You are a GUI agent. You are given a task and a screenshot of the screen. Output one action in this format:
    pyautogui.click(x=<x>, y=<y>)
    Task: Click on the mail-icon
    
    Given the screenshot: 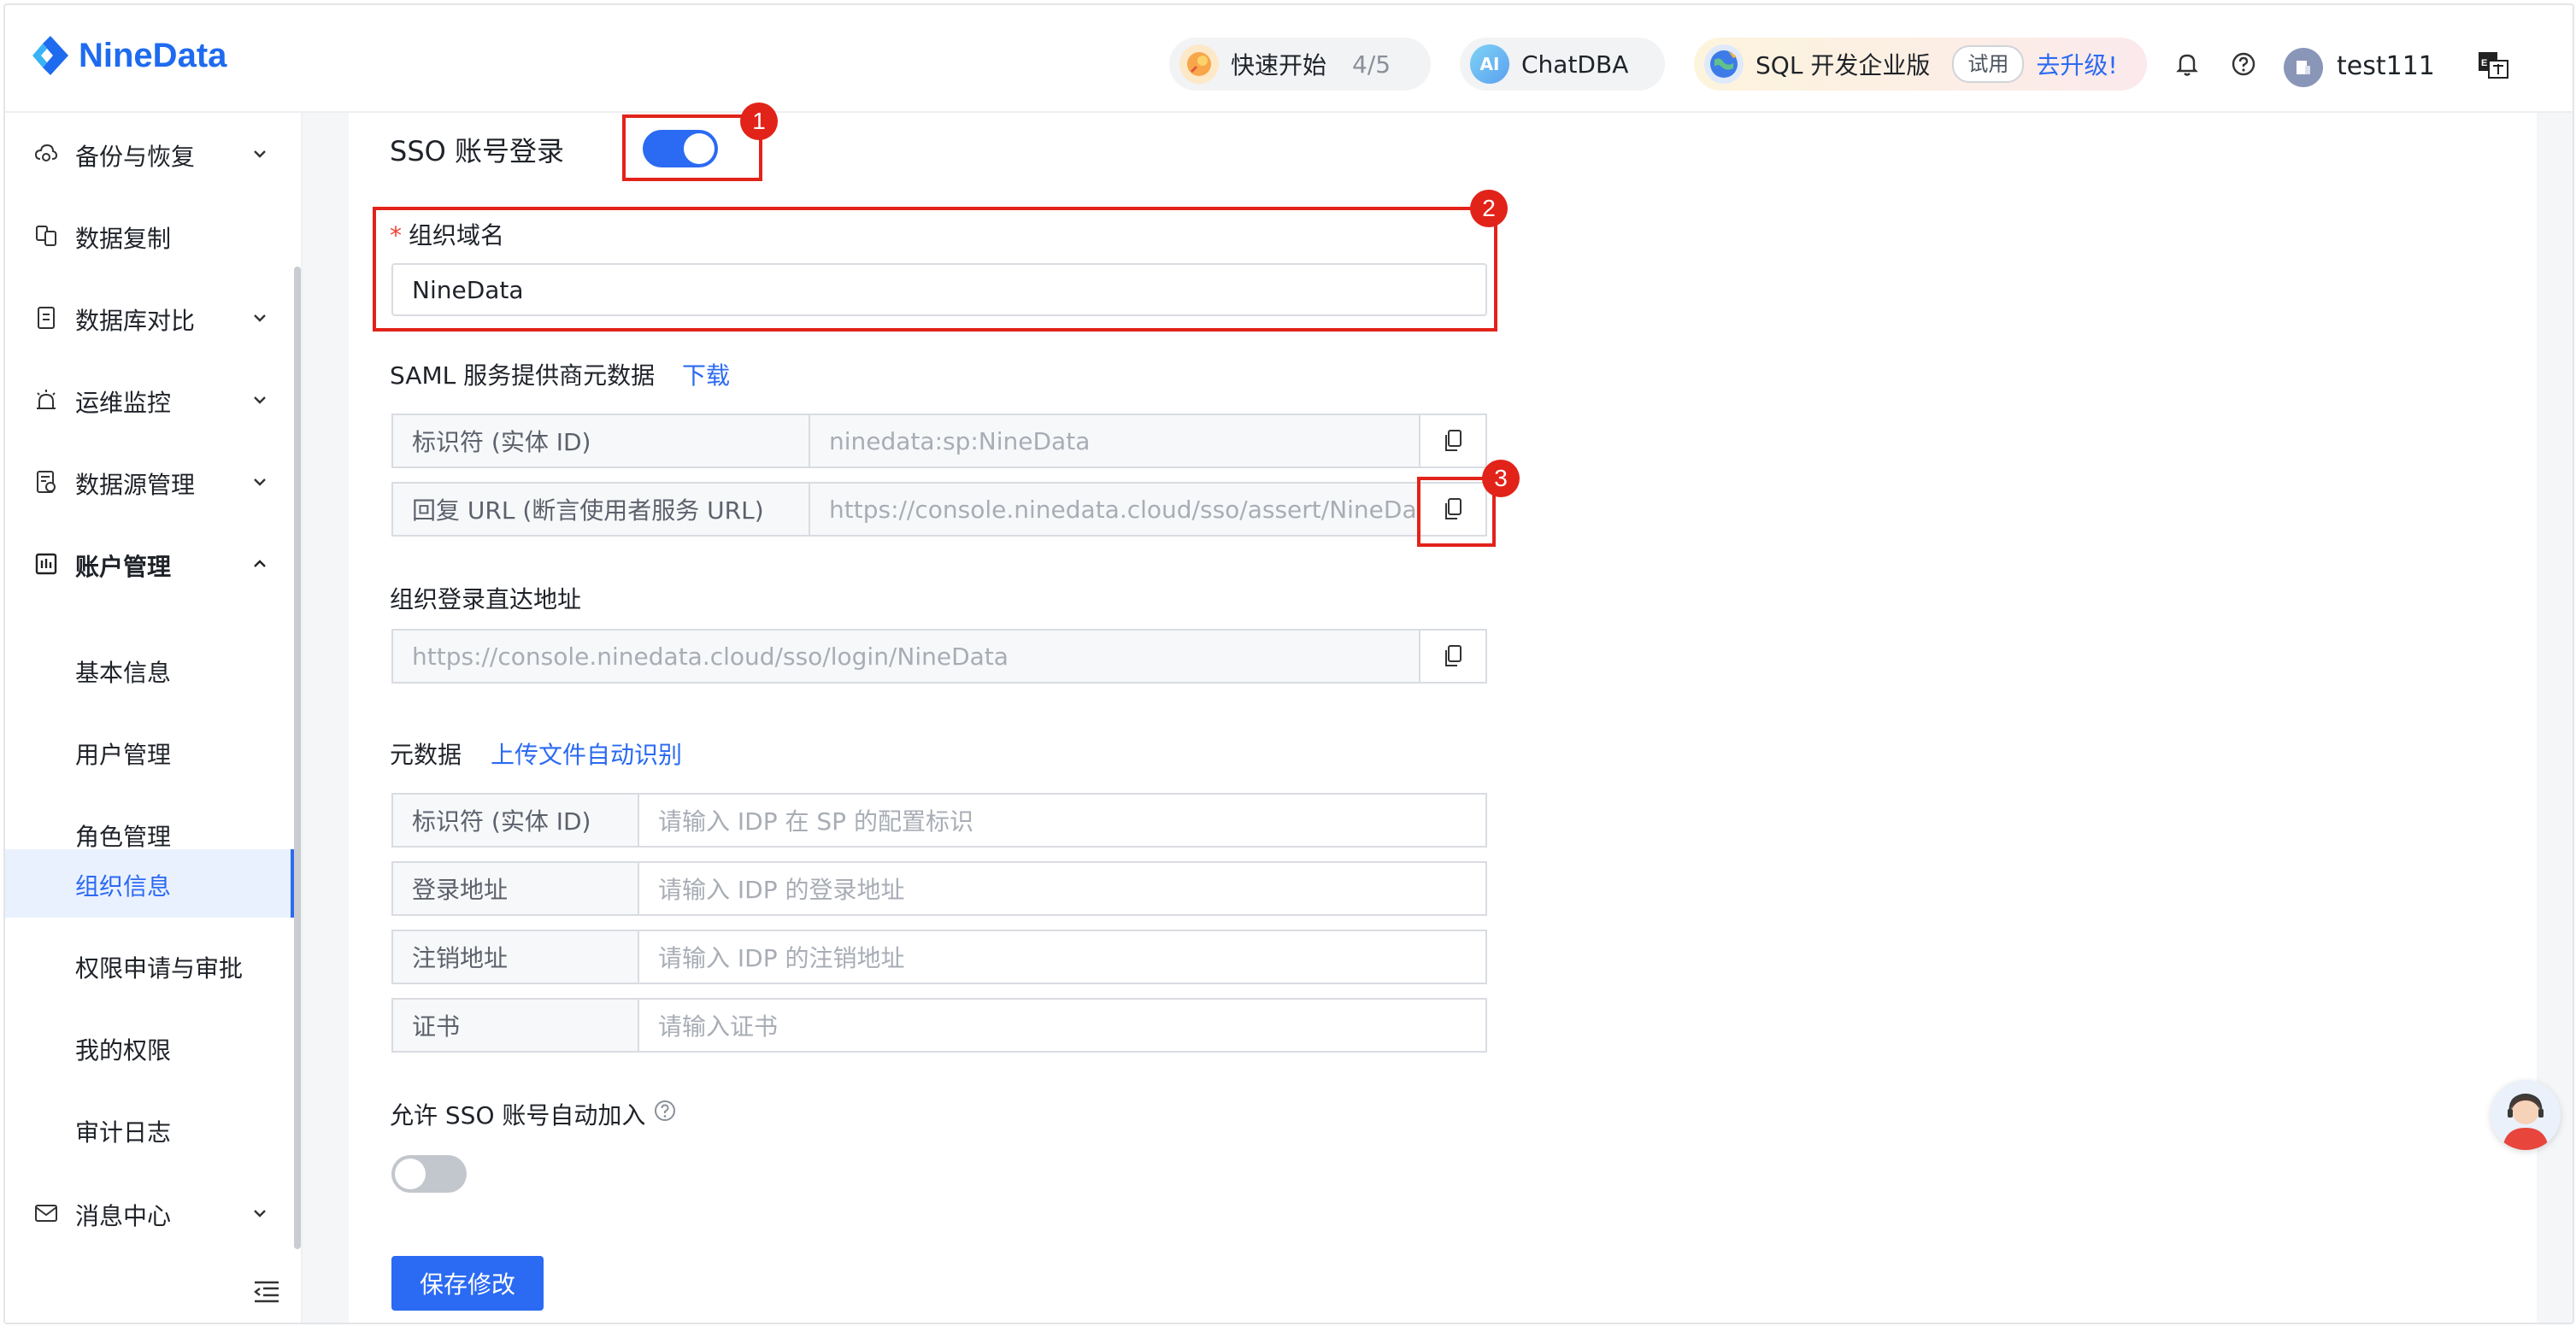 What is the action you would take?
    pyautogui.click(x=46, y=1213)
    